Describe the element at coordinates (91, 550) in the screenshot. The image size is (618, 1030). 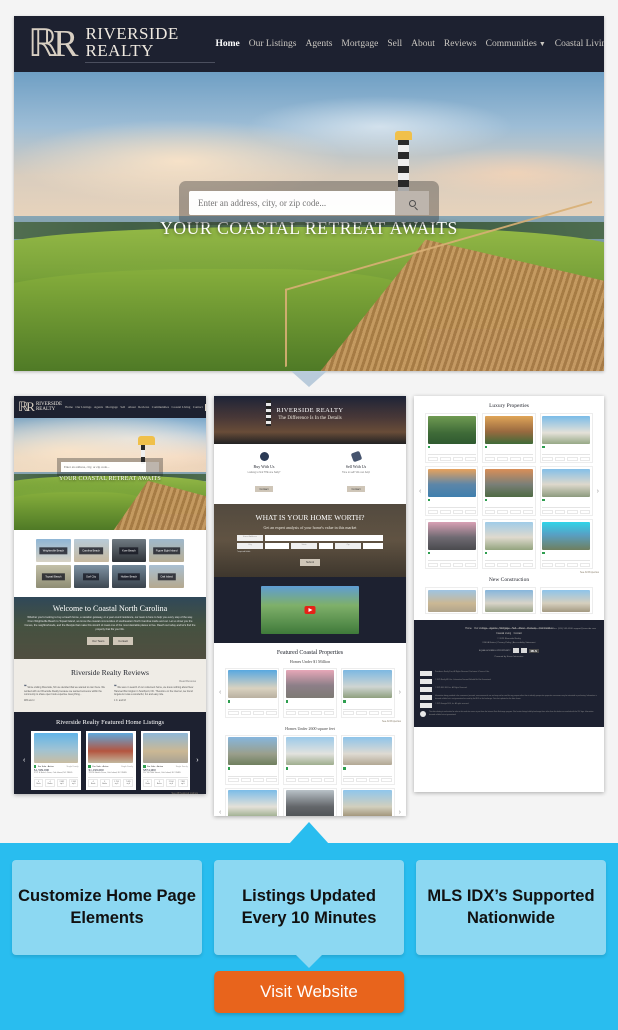
I see `community-tile: Carolina Beach` at that location.